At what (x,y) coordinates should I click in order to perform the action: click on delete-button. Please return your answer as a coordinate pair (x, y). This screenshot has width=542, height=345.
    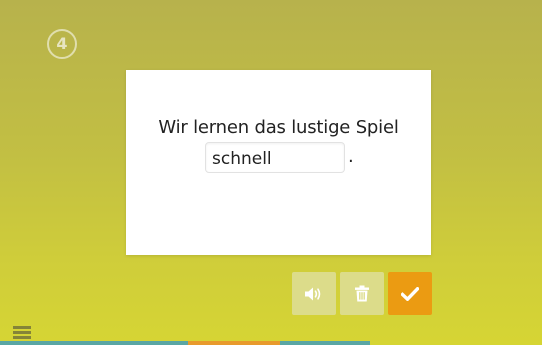
    Looking at the image, I should click on (362, 293).